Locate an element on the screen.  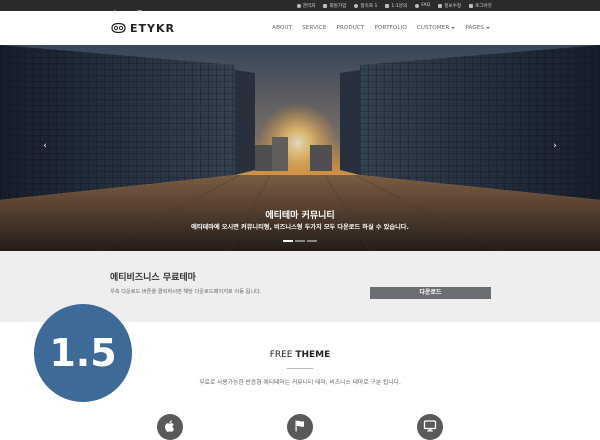
edit-icon is located at coordinates (440, 5).